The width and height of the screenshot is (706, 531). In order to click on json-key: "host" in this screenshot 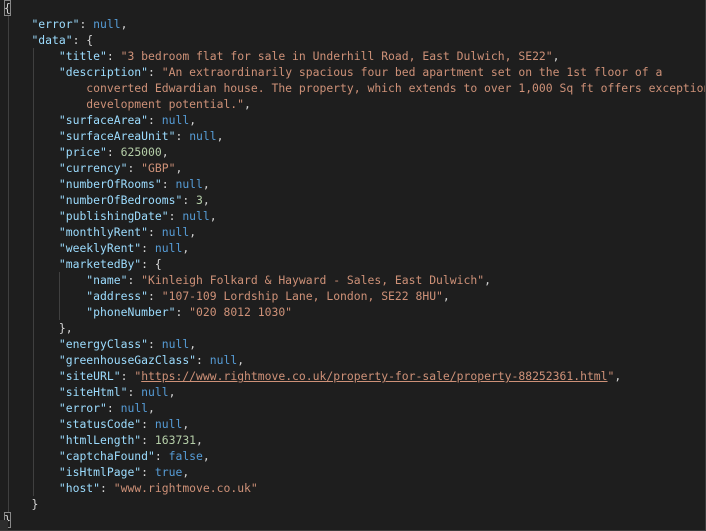, I will do `click(79, 488)`.